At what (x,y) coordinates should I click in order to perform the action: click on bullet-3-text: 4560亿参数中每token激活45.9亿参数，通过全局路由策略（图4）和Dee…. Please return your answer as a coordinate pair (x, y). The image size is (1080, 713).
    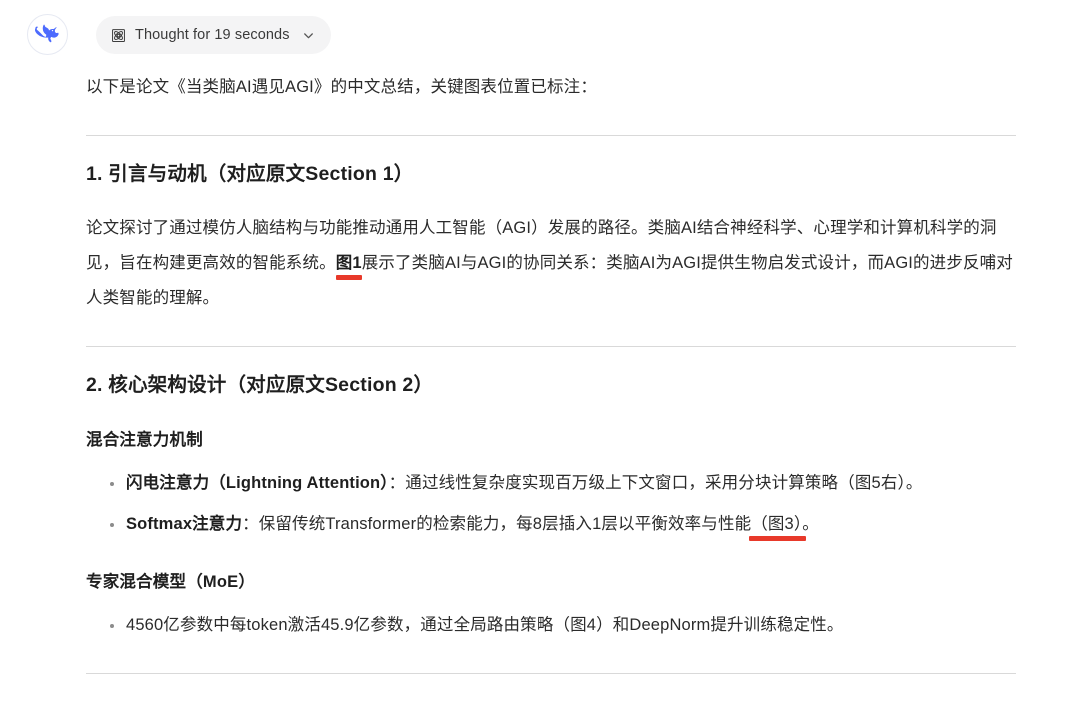
    Looking at the image, I should click on (485, 625).